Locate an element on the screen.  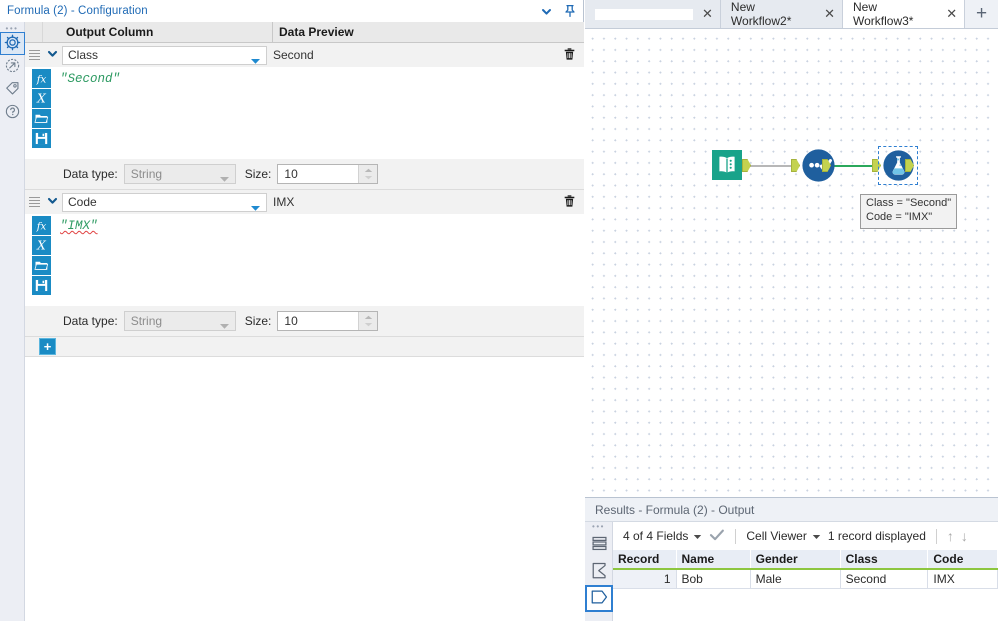
formula-row-header: Class Second is located at coordinates (304, 55).